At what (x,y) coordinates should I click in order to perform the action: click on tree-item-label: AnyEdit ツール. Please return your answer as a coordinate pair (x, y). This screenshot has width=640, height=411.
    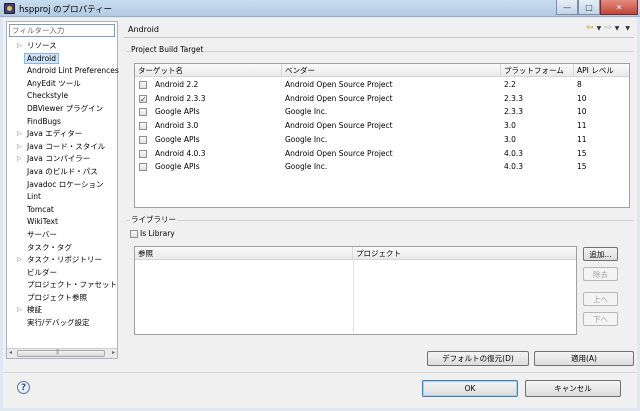
    Looking at the image, I should click on (54, 83).